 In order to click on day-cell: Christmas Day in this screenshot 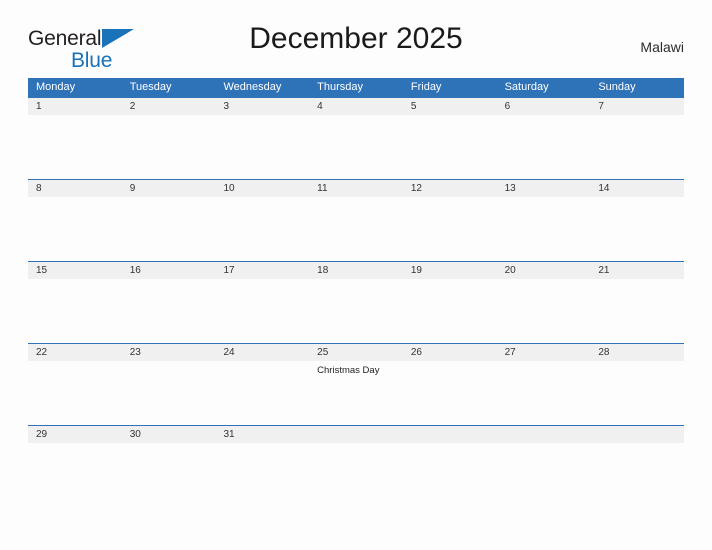, I will do `click(356, 393)`.